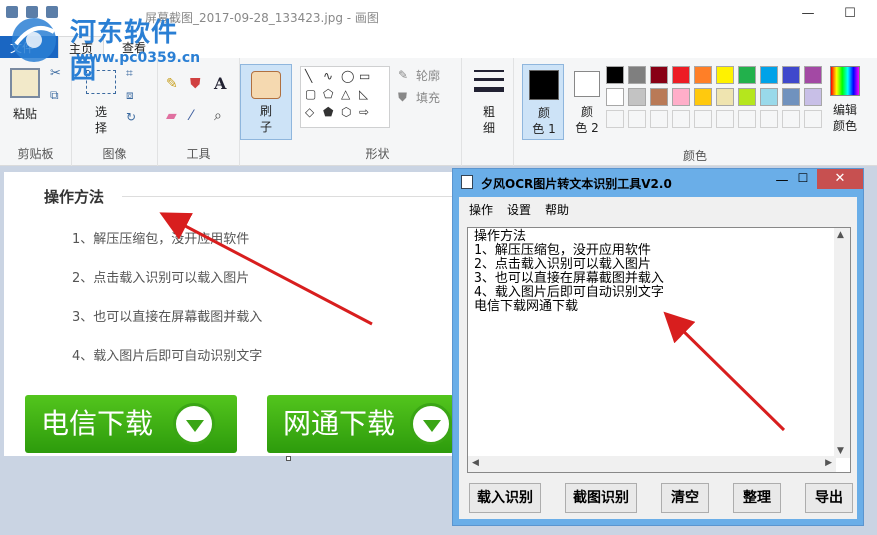 This screenshot has height=535, width=877. What do you see at coordinates (129, 73) in the screenshot?
I see `crop-icon: ⌗` at bounding box center [129, 73].